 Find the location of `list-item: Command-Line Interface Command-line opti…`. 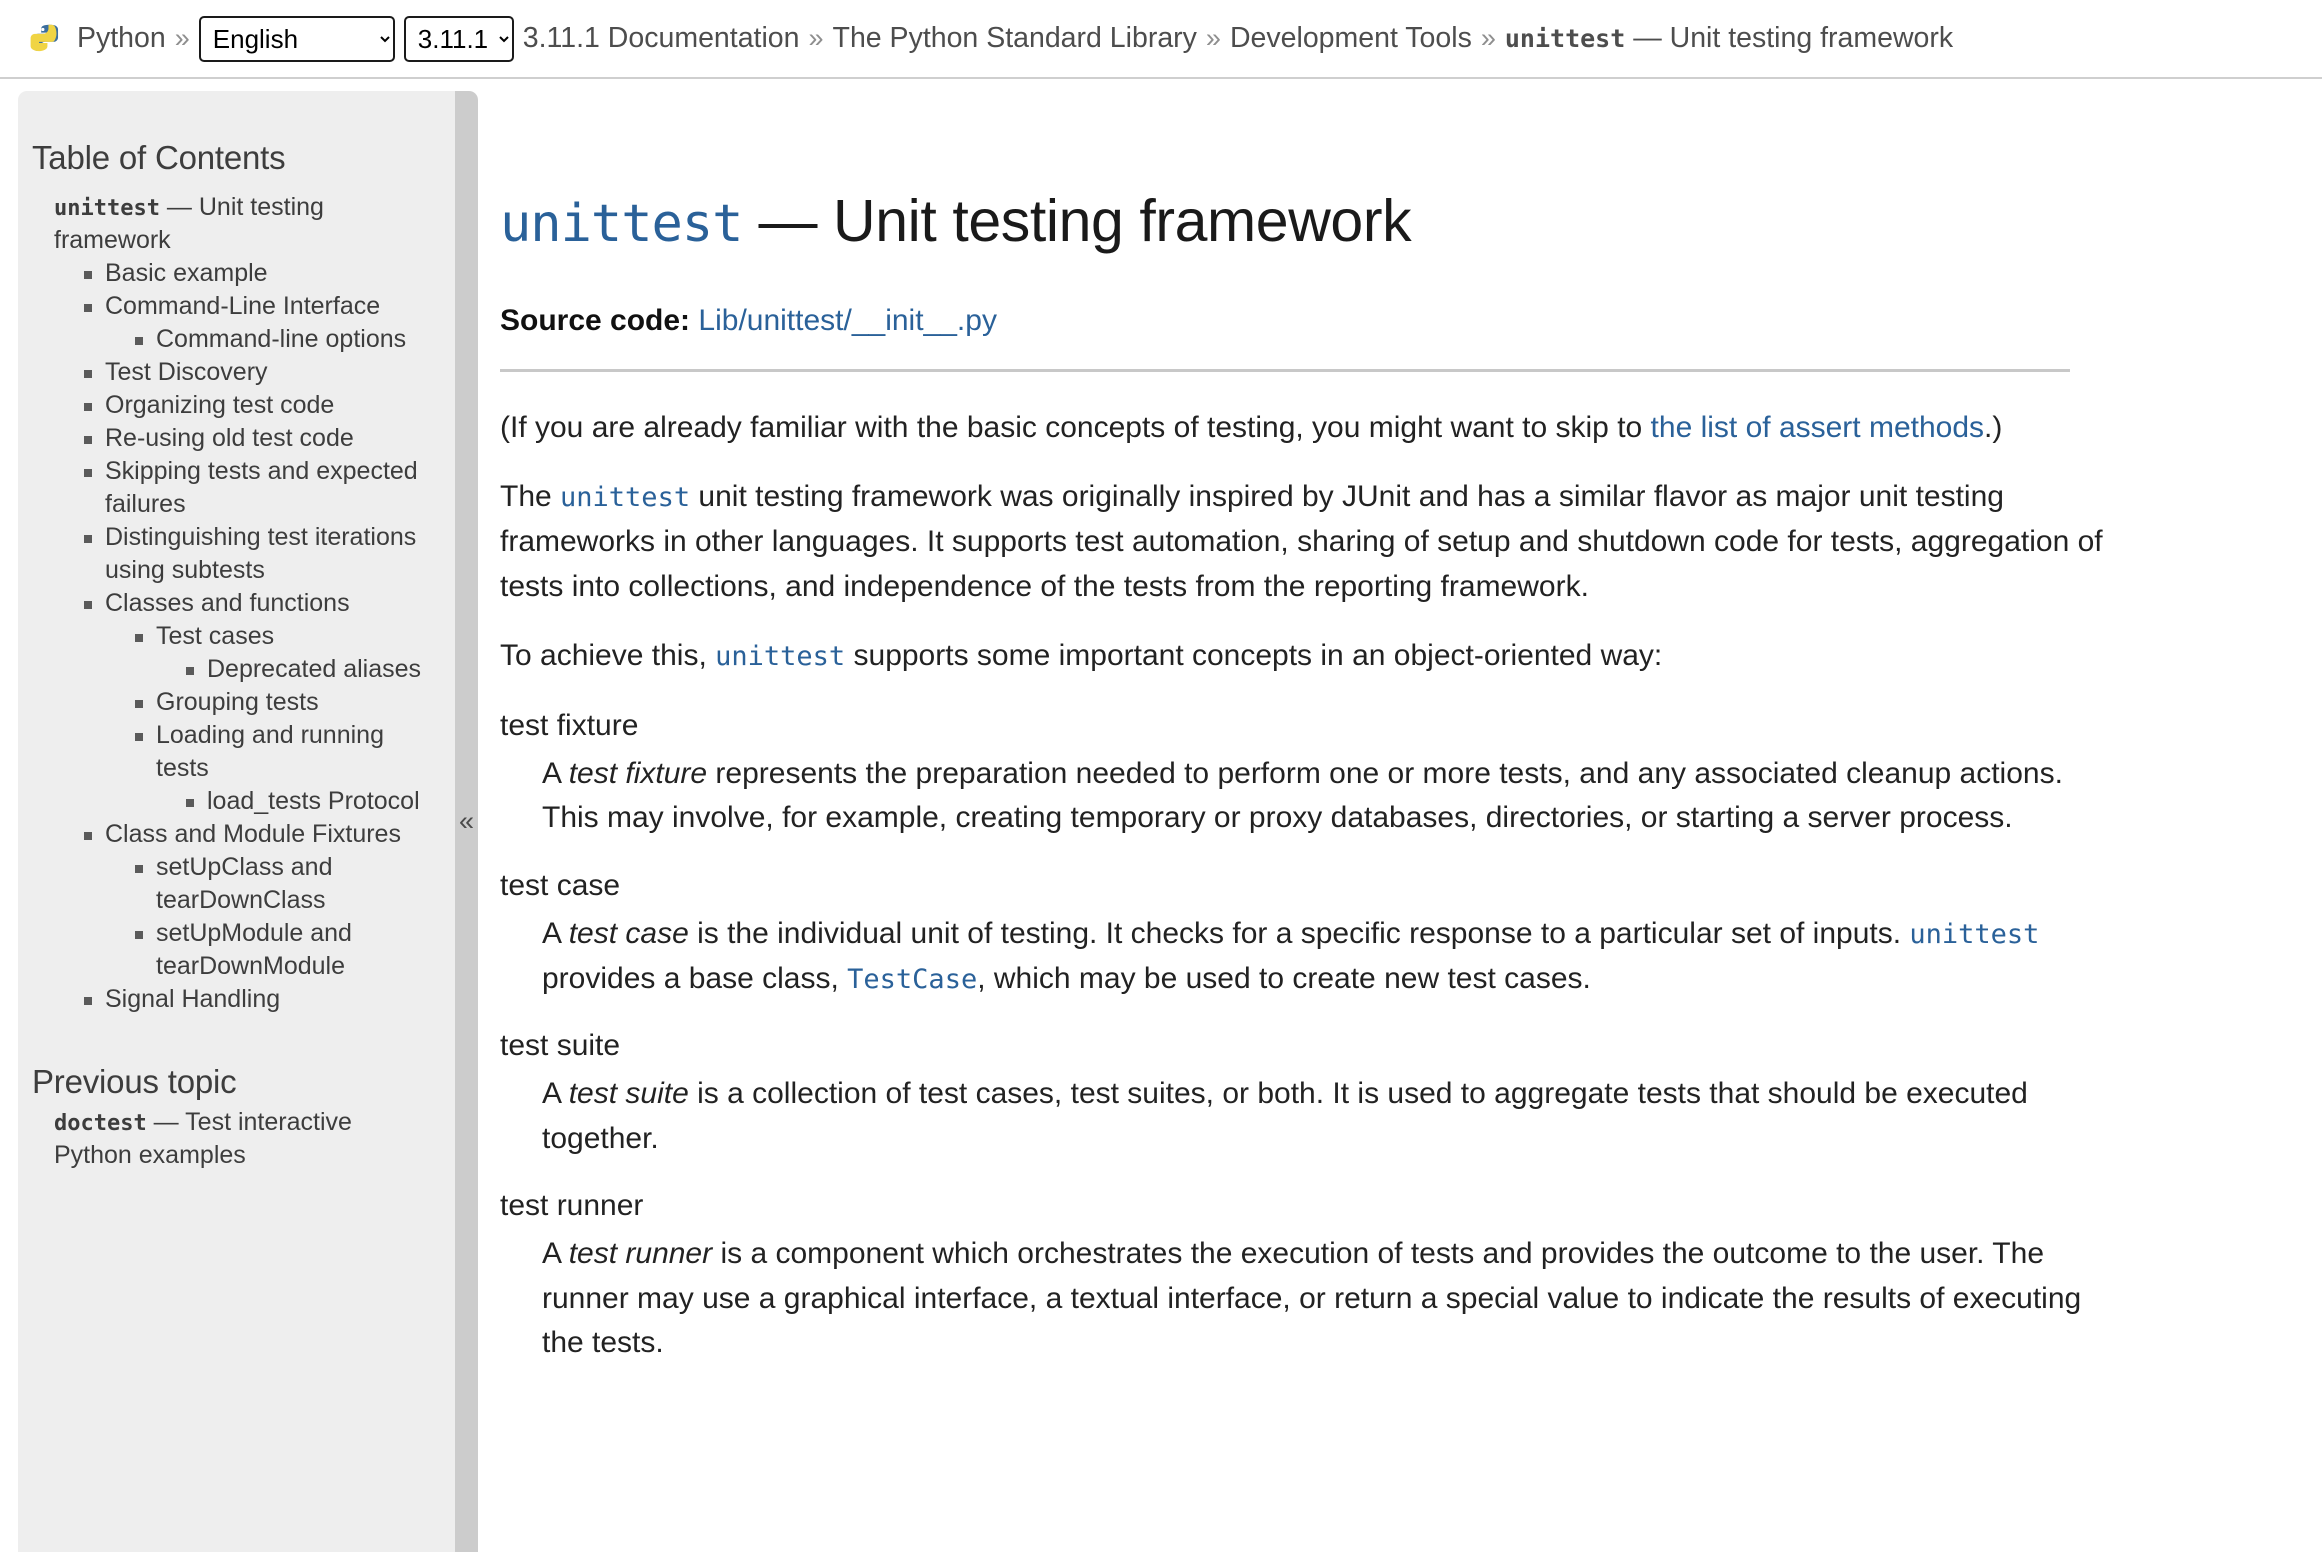

list-item: Command-Line Interface Command-line opti… is located at coordinates (258, 323).